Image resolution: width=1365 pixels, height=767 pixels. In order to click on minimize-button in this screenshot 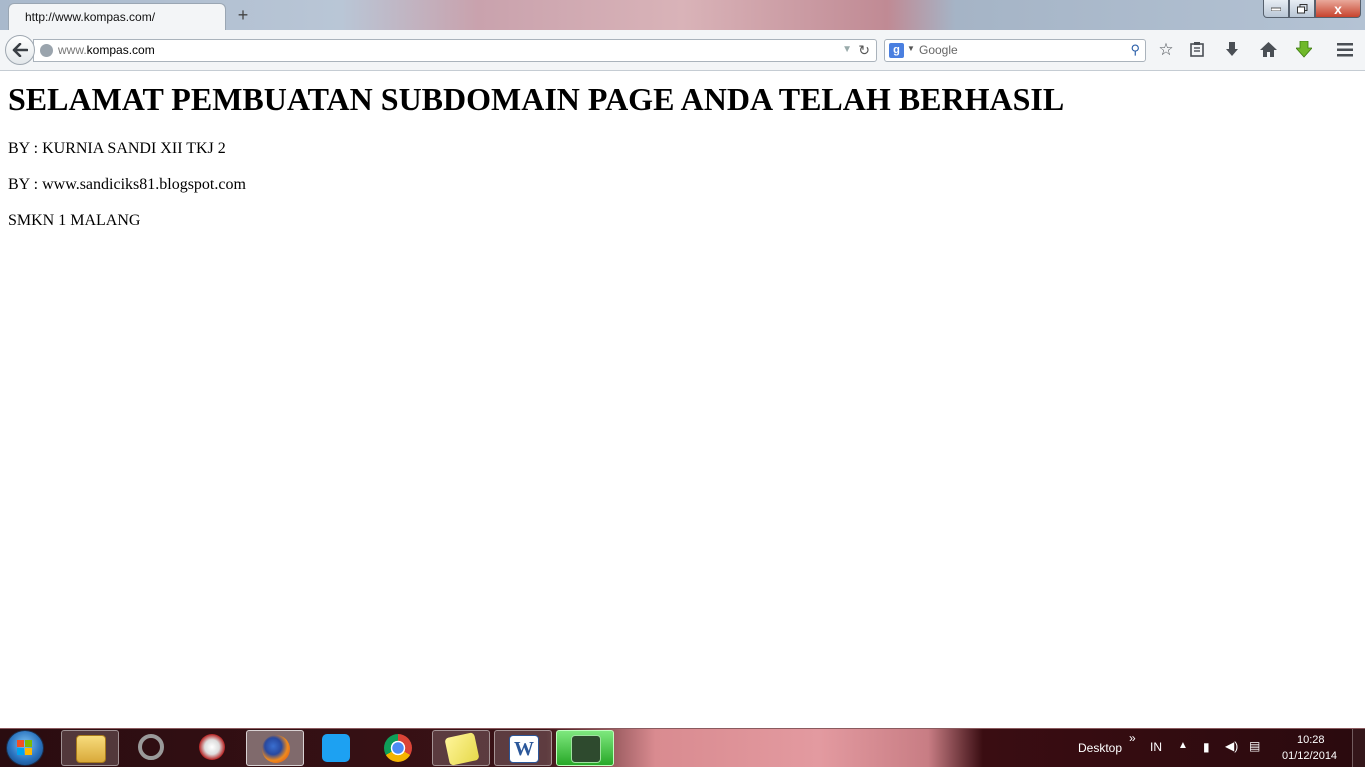, I will do `click(1276, 9)`.